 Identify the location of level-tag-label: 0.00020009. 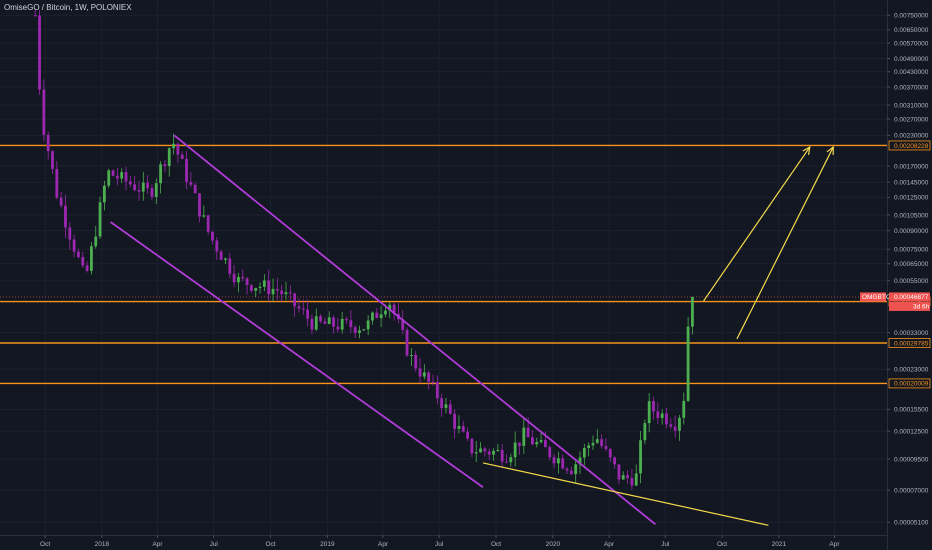
(911, 384).